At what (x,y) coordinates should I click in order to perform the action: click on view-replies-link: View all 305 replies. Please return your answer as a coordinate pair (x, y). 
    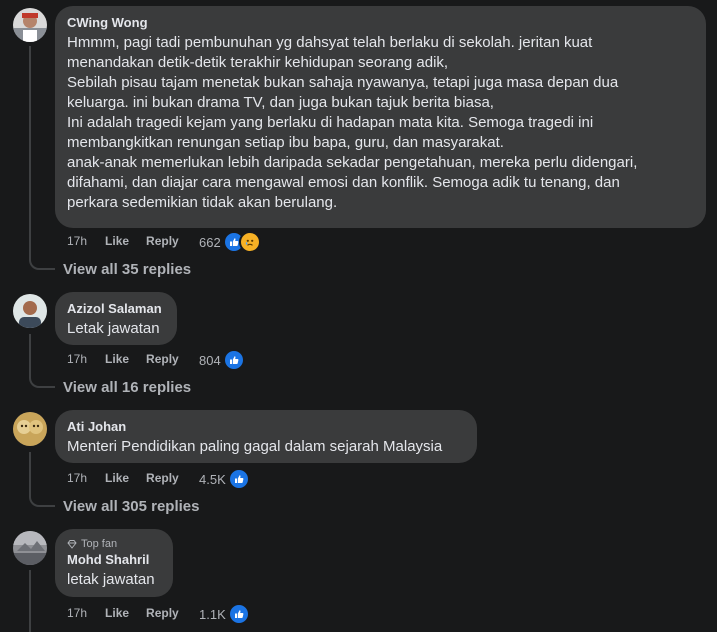
    Looking at the image, I should click on (131, 506).